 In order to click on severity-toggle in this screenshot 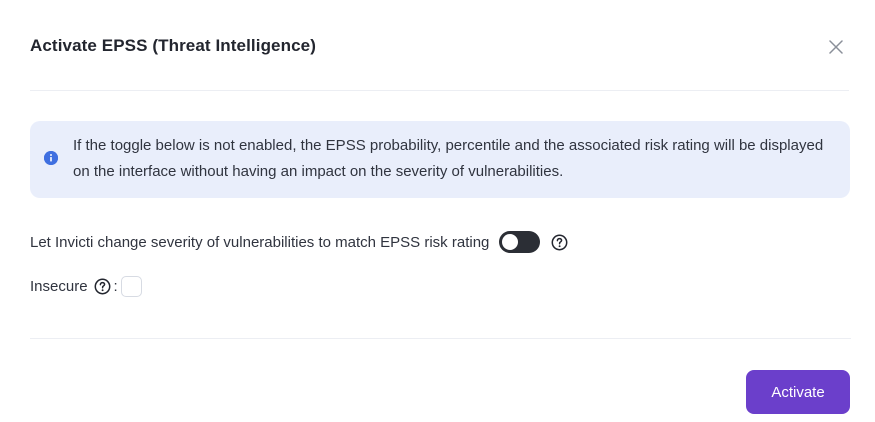, I will do `click(520, 242)`.